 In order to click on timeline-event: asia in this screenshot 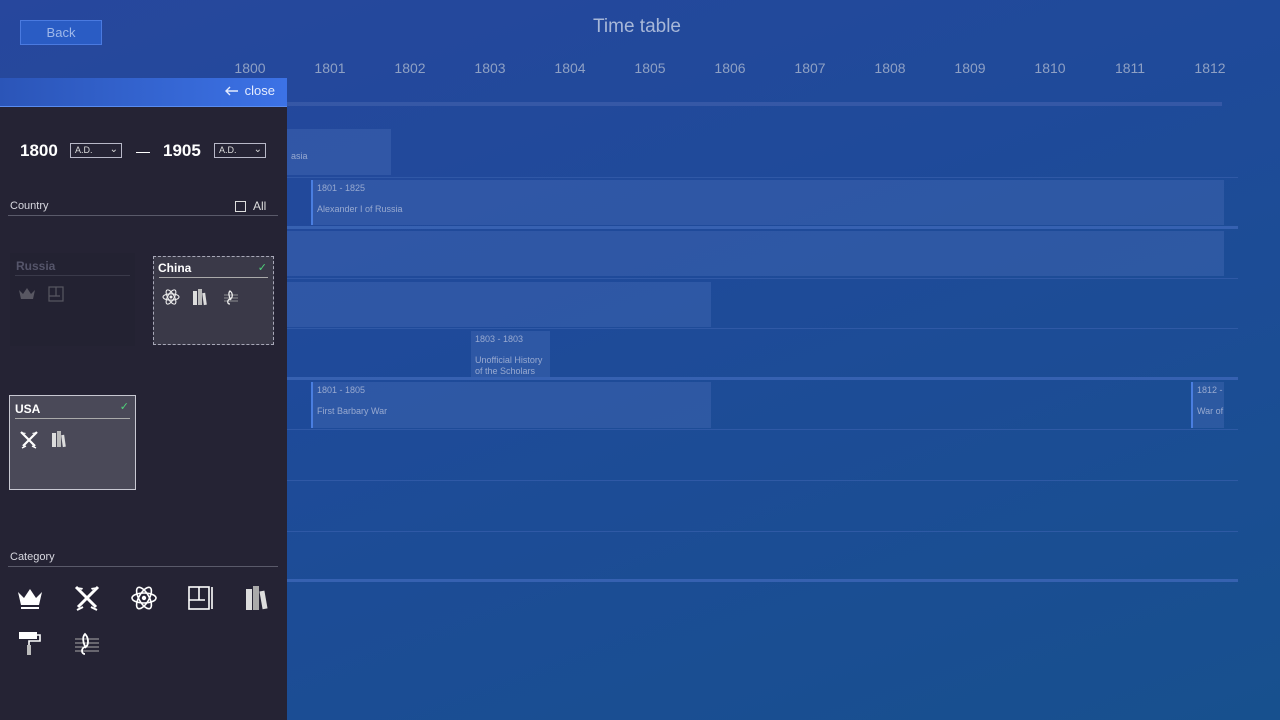, I will do `click(339, 152)`.